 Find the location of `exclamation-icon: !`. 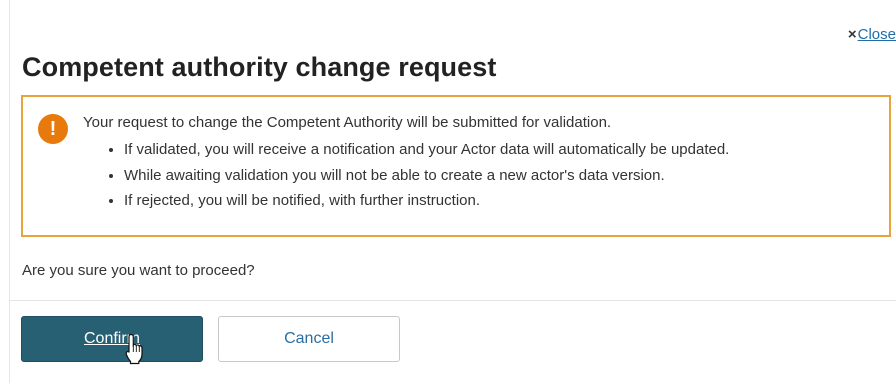

exclamation-icon: ! is located at coordinates (53, 129).